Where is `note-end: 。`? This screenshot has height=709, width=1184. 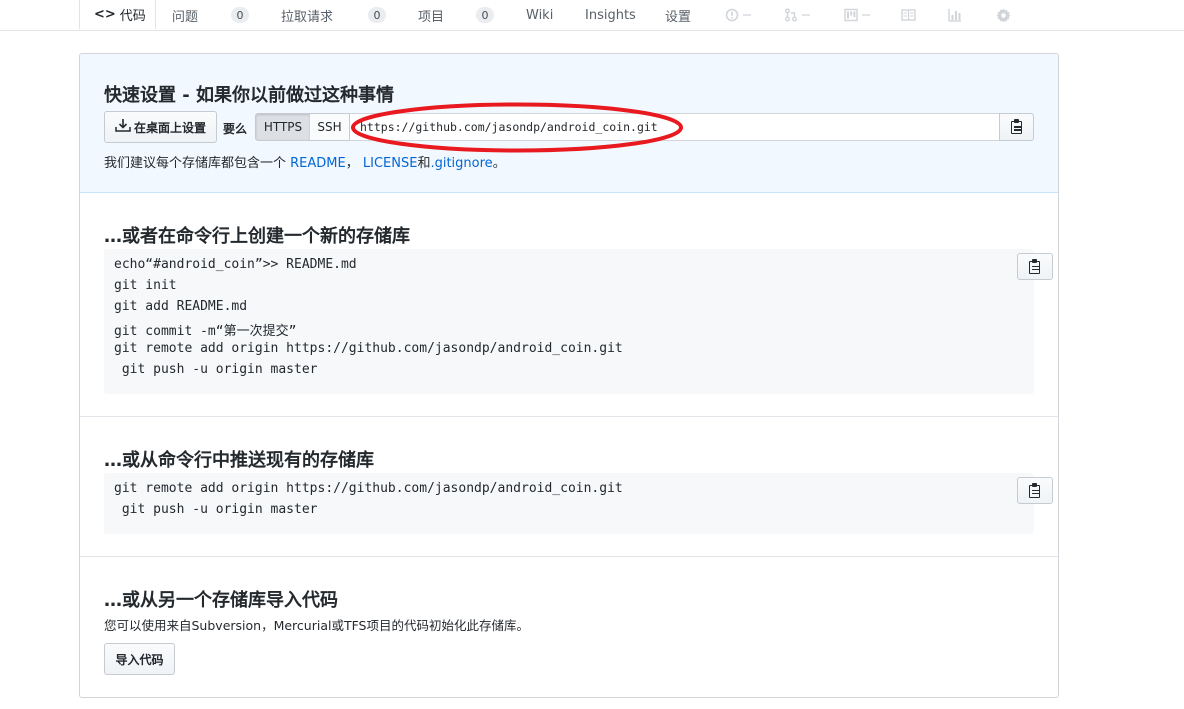
note-end: 。 is located at coordinates (499, 163).